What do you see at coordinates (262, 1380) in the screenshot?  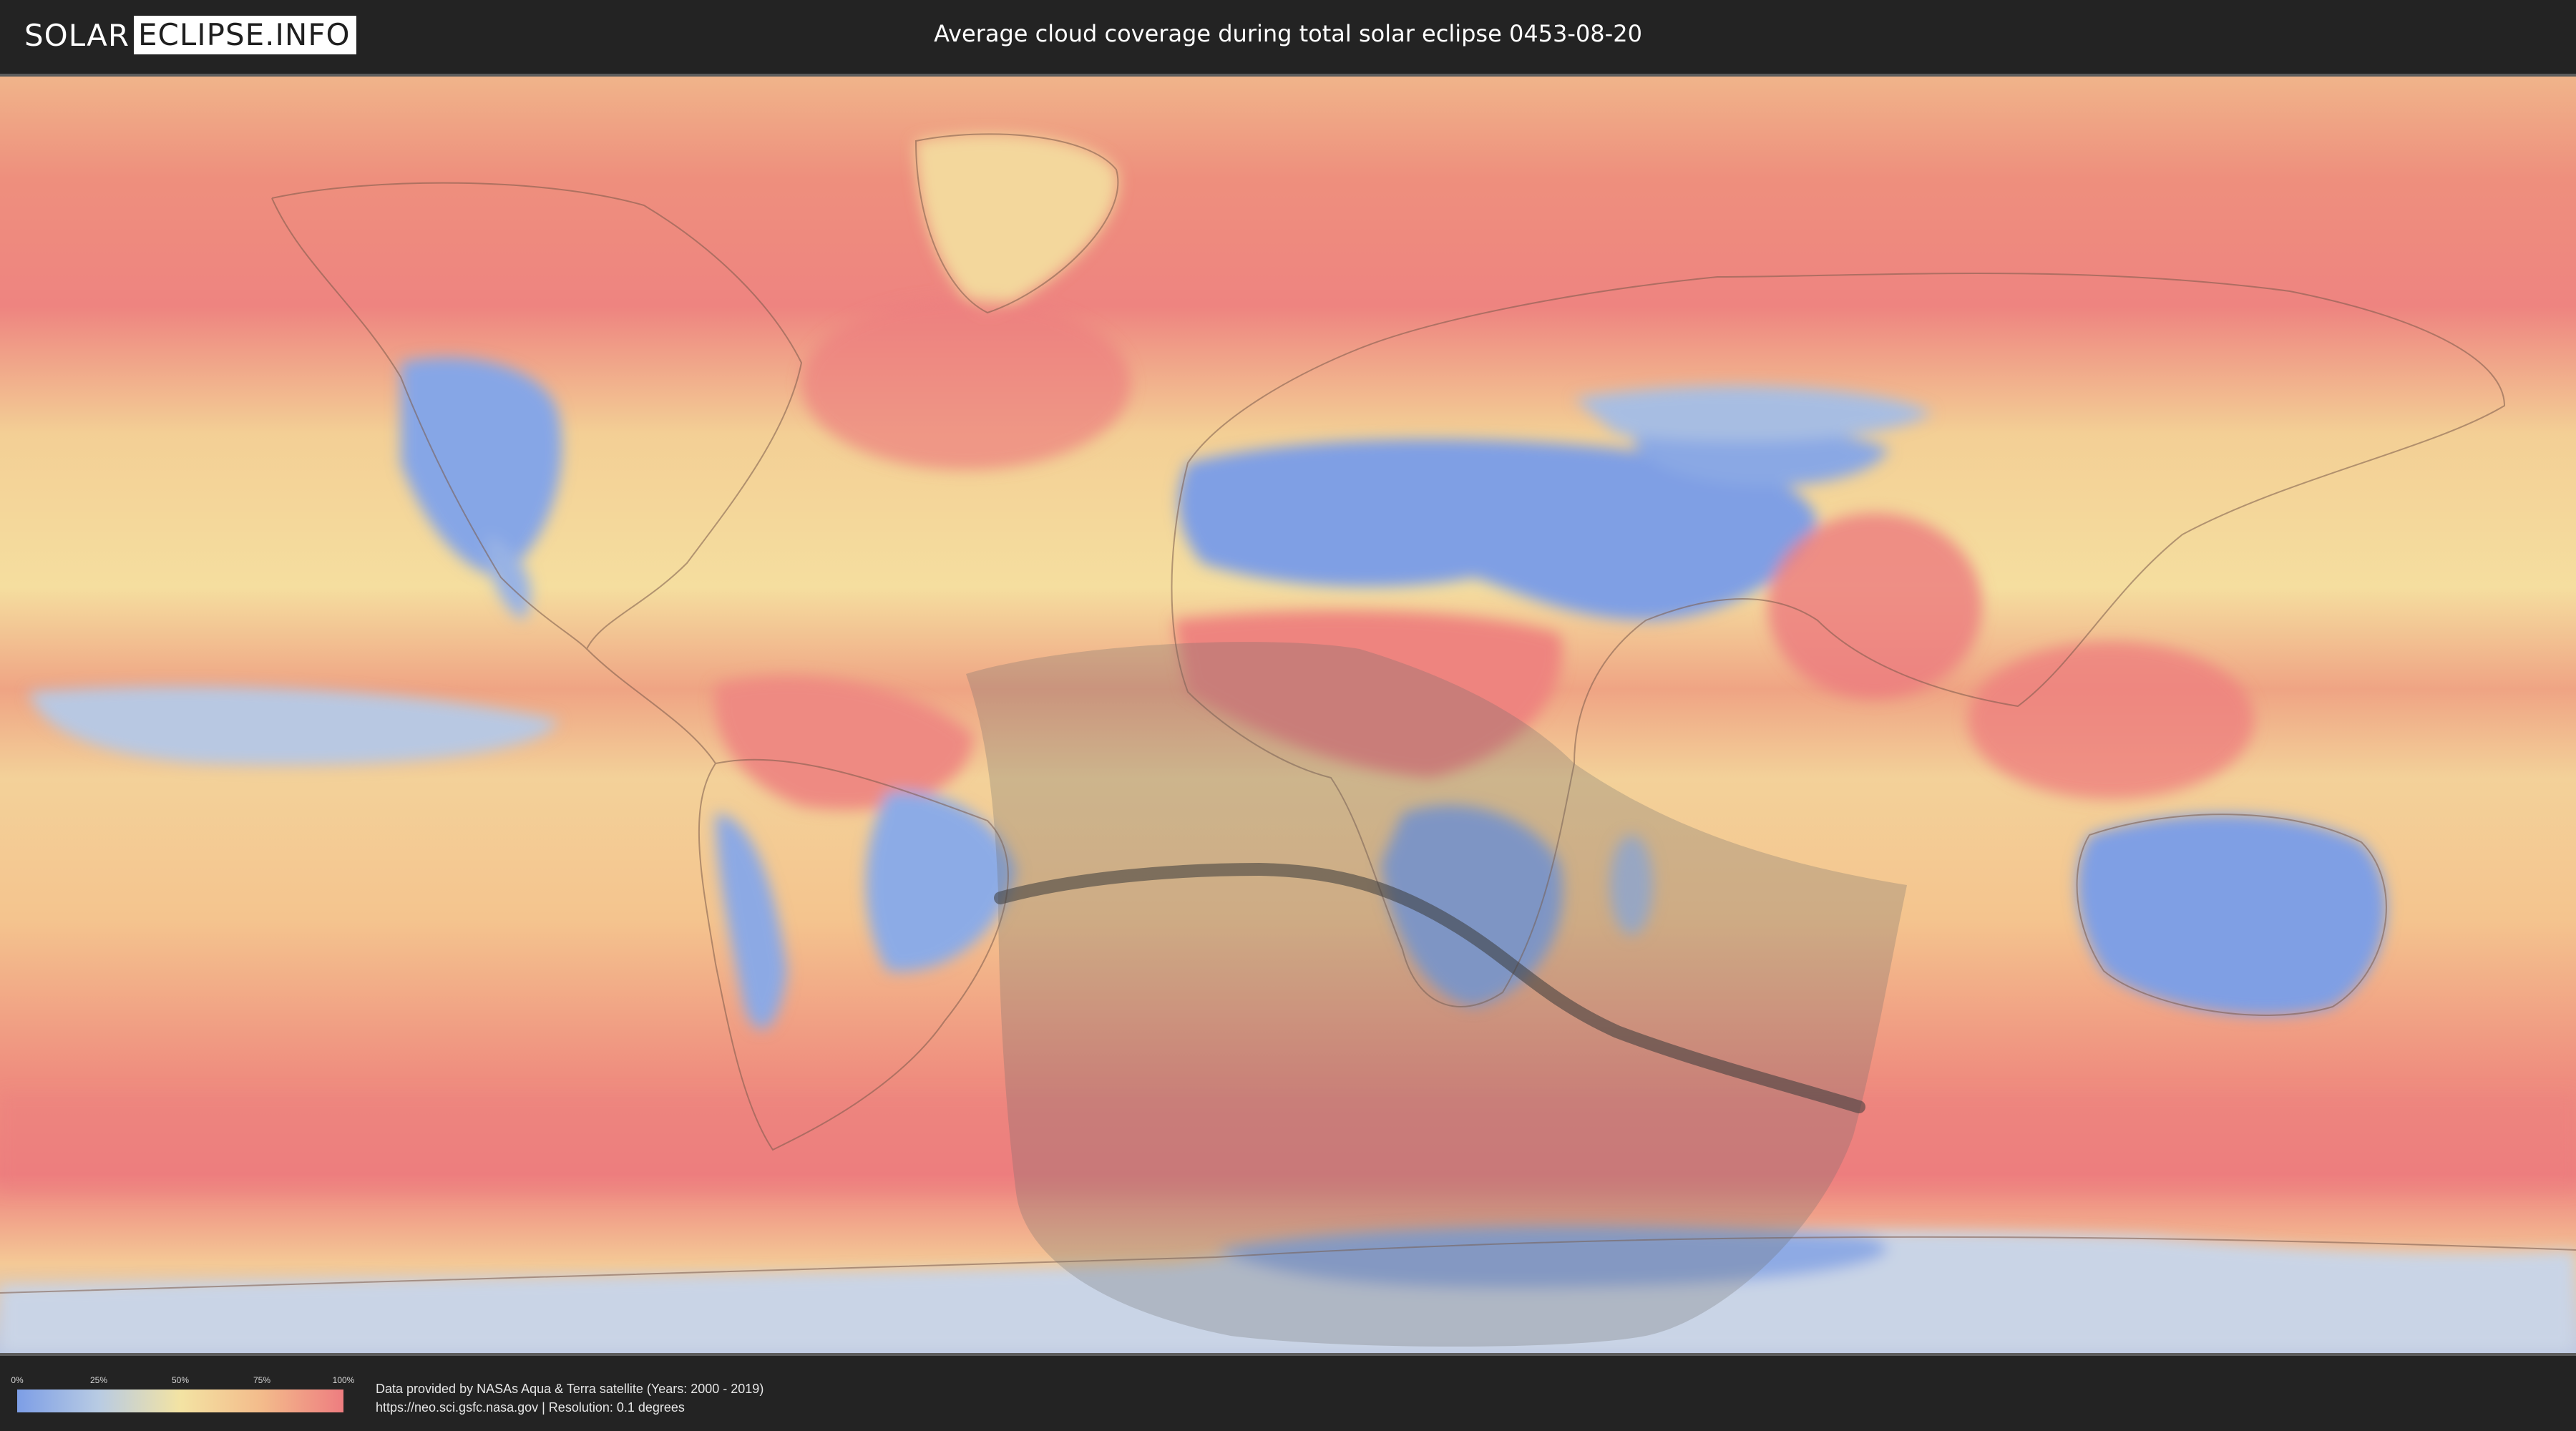 I see `legend-tick-75: 75%` at bounding box center [262, 1380].